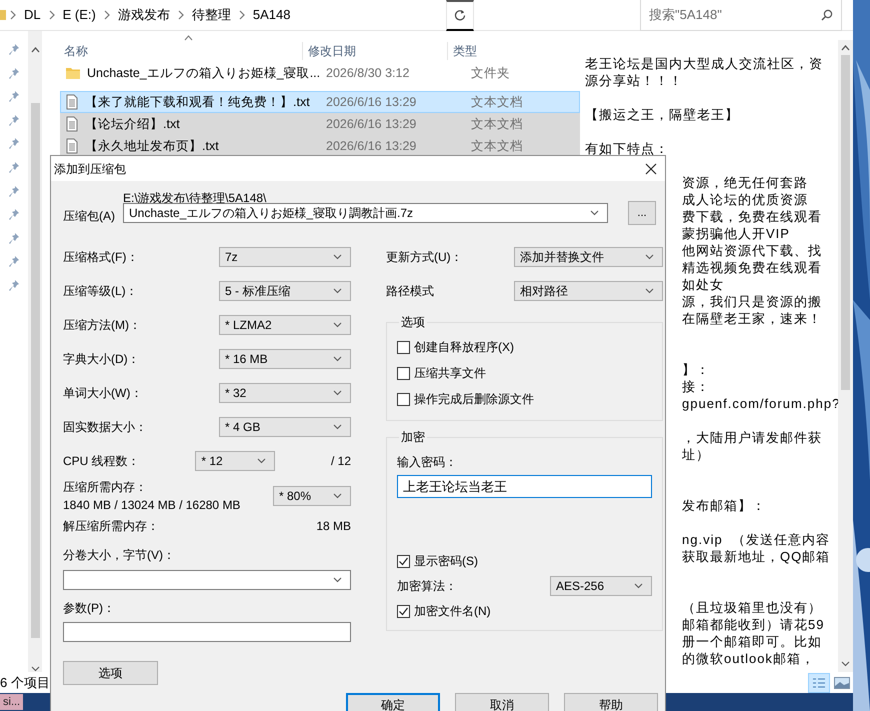 This screenshot has height=711, width=870. What do you see at coordinates (72, 124) in the screenshot?
I see `text-file-icon` at bounding box center [72, 124].